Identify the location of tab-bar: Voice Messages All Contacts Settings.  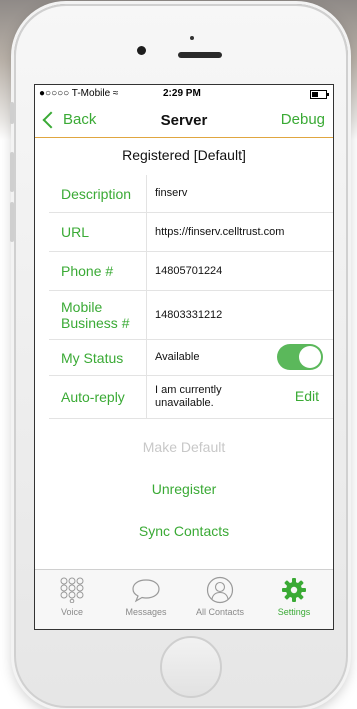
(184, 599).